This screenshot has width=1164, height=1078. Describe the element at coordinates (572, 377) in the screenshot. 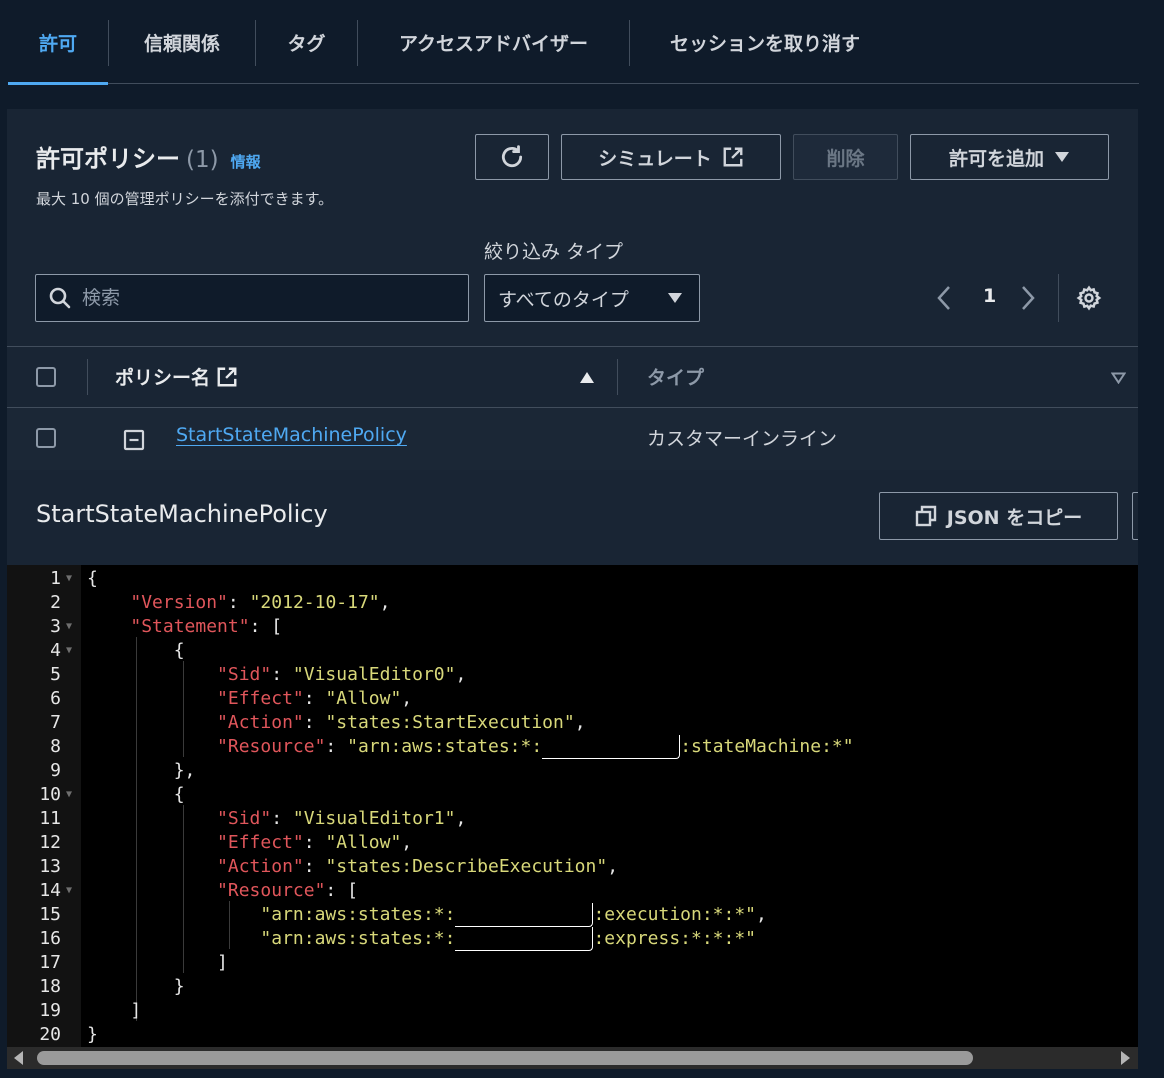

I see `table-header: ポリシー名 タイプ` at that location.